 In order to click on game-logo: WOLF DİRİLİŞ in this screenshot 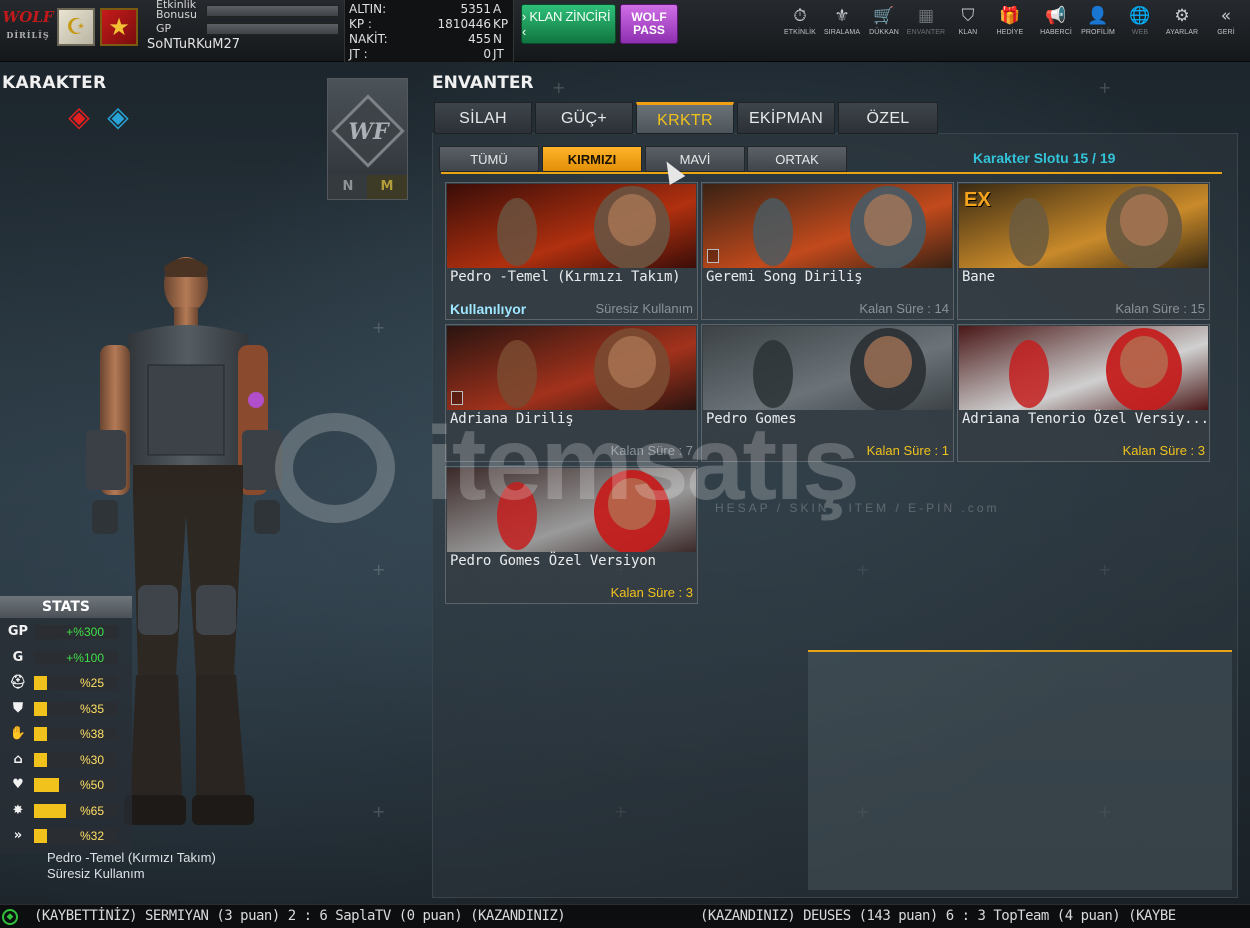, I will do `click(28, 28)`.